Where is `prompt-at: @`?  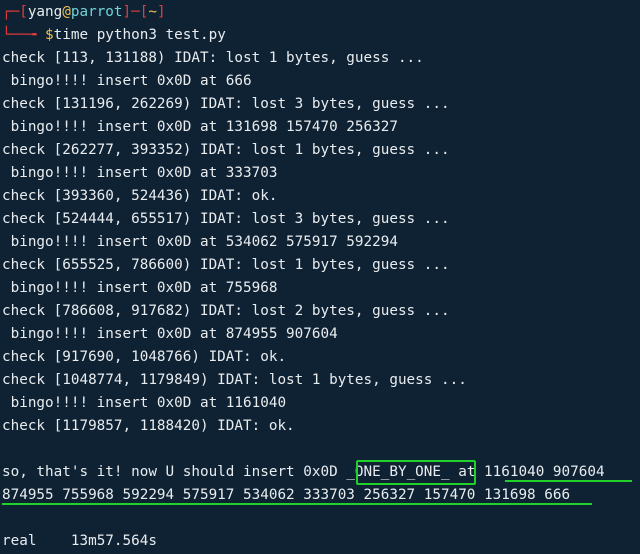 prompt-at: @ is located at coordinates (66, 12).